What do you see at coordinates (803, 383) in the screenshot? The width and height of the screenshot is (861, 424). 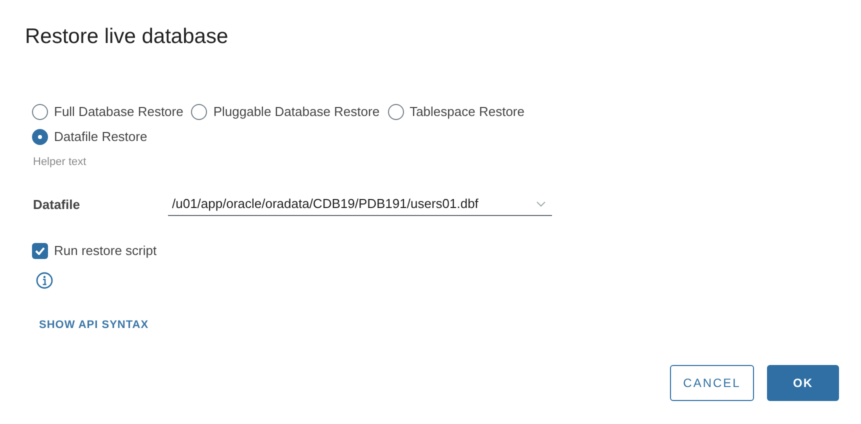 I see `ok-button: OK` at bounding box center [803, 383].